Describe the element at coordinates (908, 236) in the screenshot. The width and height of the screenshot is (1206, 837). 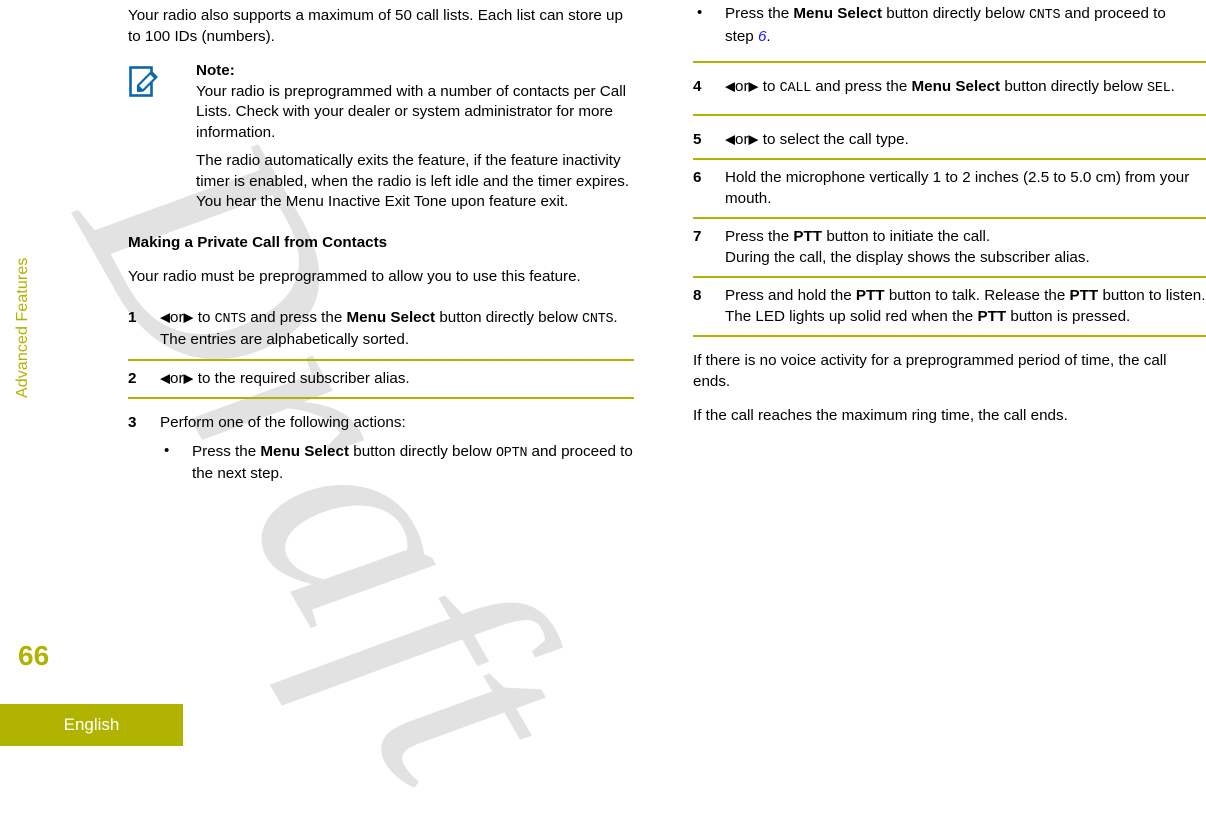
I see `step-7-t2: button to initiate the call.` at that location.